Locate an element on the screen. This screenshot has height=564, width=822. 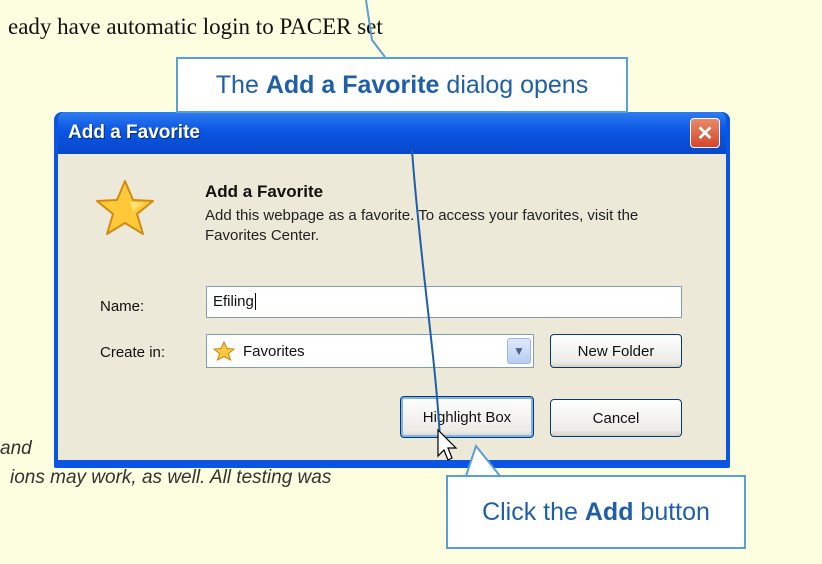
callout-dialog-opens: The Add a Favorite dialog opens is located at coordinates (402, 85).